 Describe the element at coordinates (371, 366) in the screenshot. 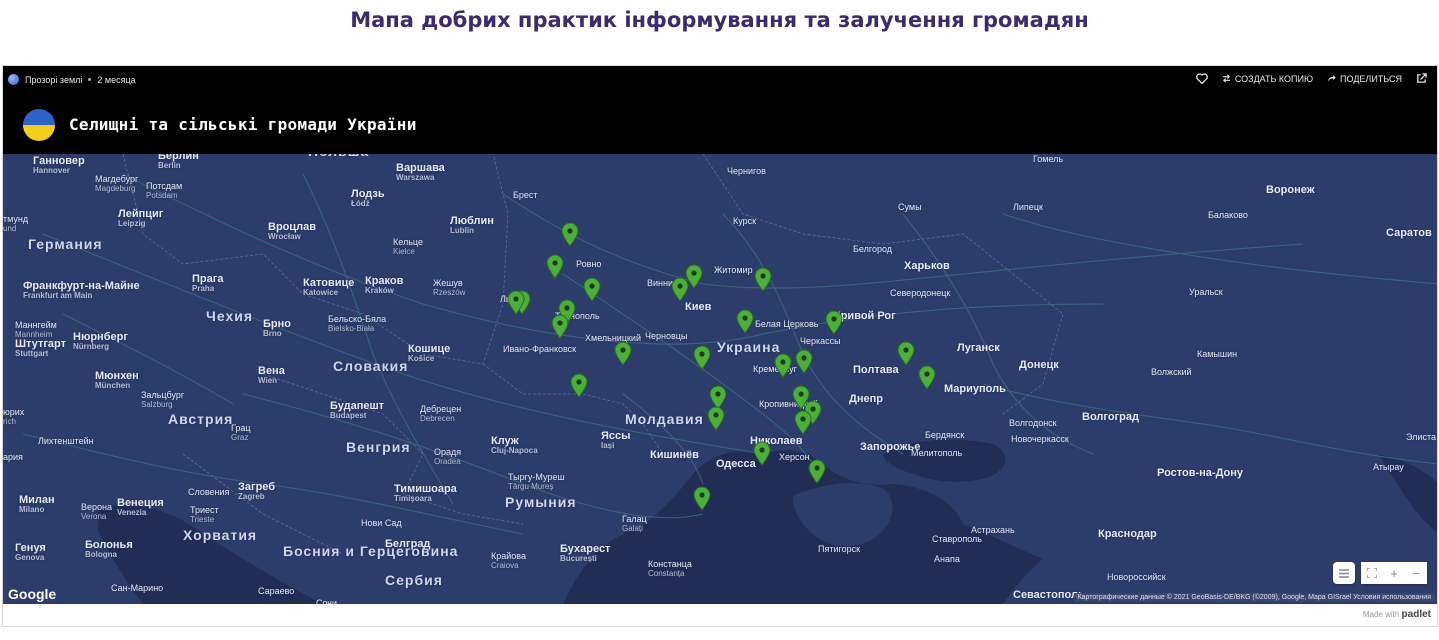

I see `country-label: Словакия` at that location.